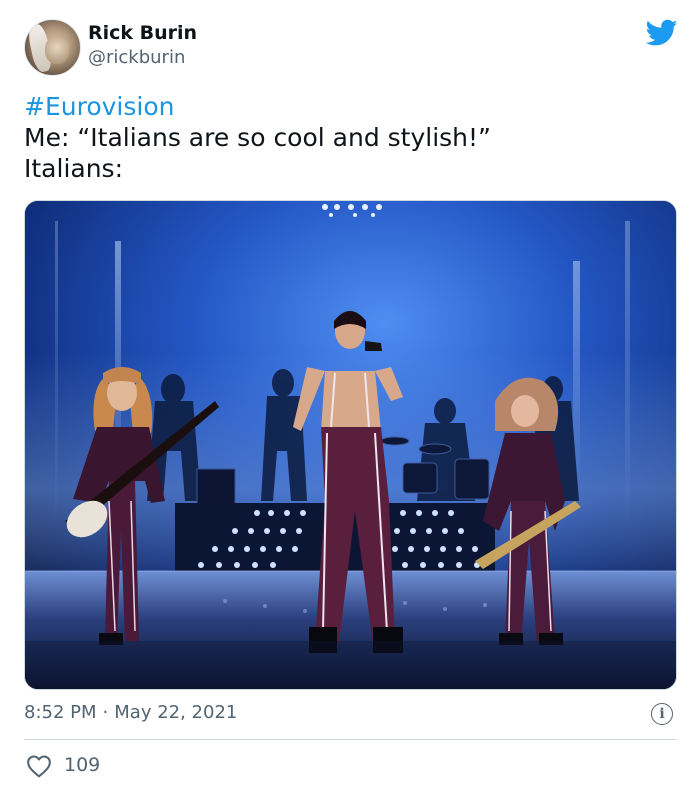 This screenshot has height=793, width=700. I want to click on author-name: Rick Burin, so click(142, 33).